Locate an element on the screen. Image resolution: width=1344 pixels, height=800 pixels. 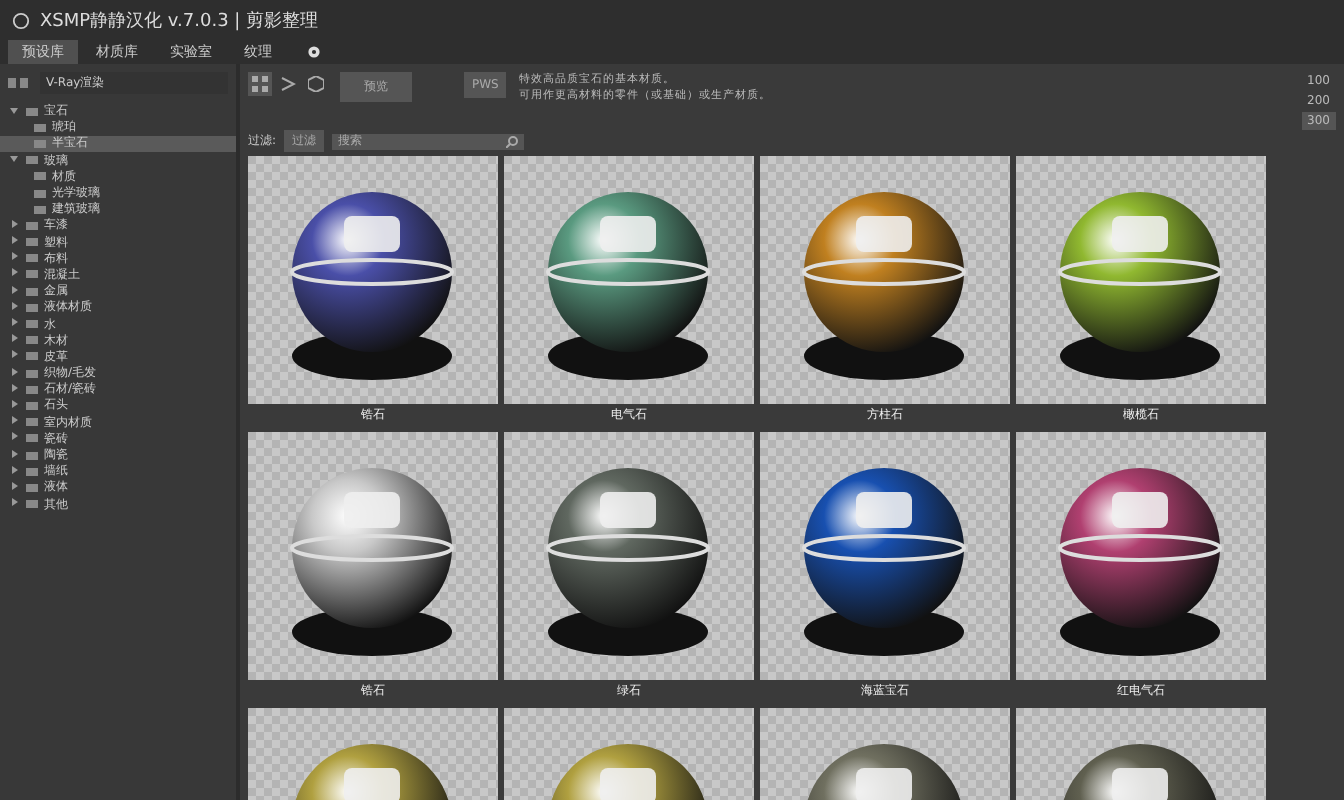
app-logo-icon is located at coordinates (21, 20).